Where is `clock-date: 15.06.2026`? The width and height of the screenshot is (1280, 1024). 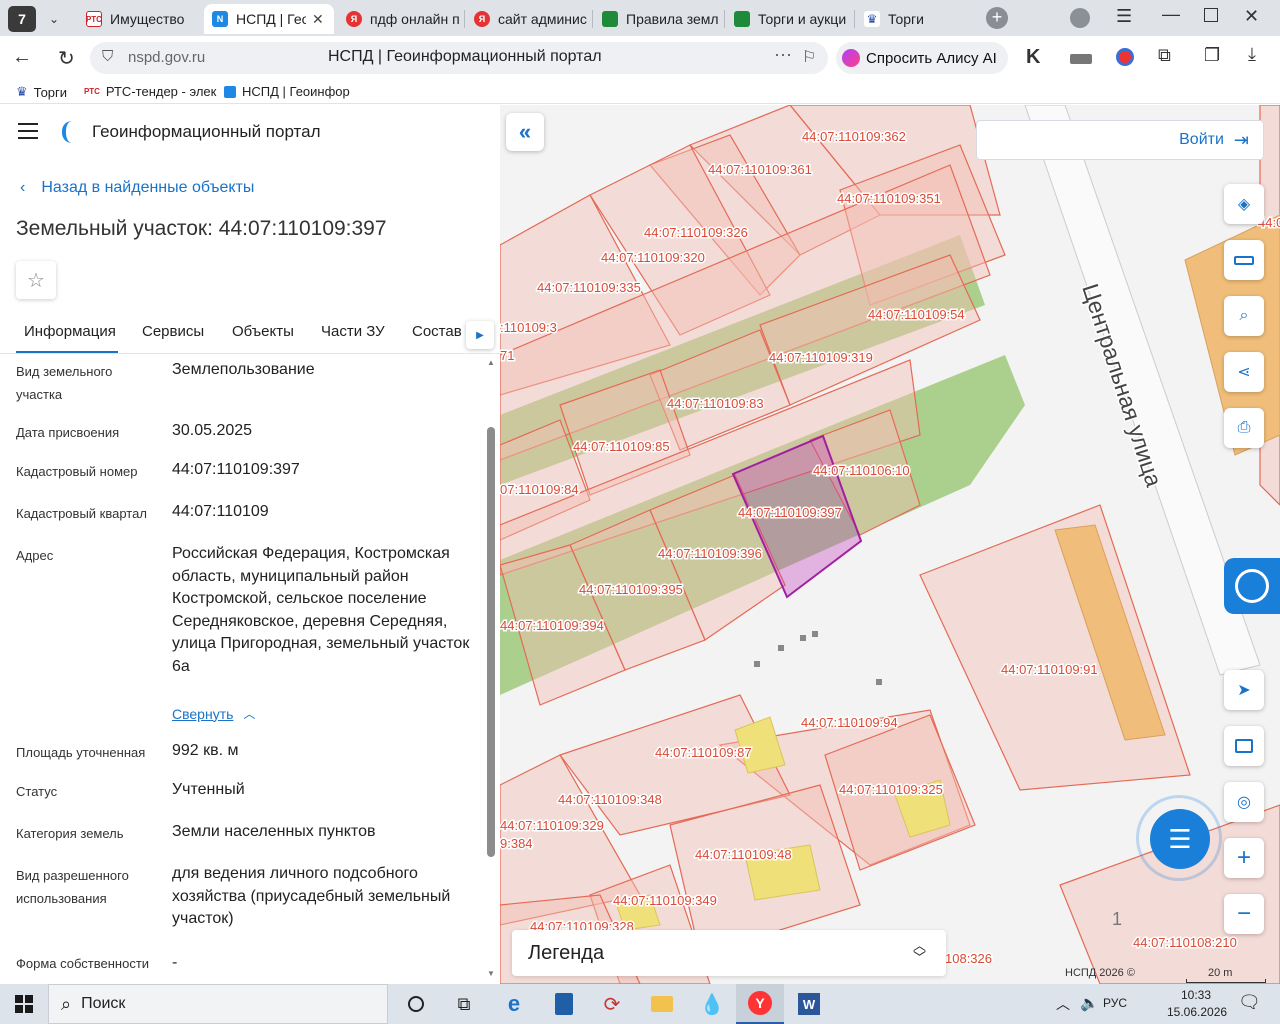
clock-date: 15.06.2026 is located at coordinates (1197, 1012).